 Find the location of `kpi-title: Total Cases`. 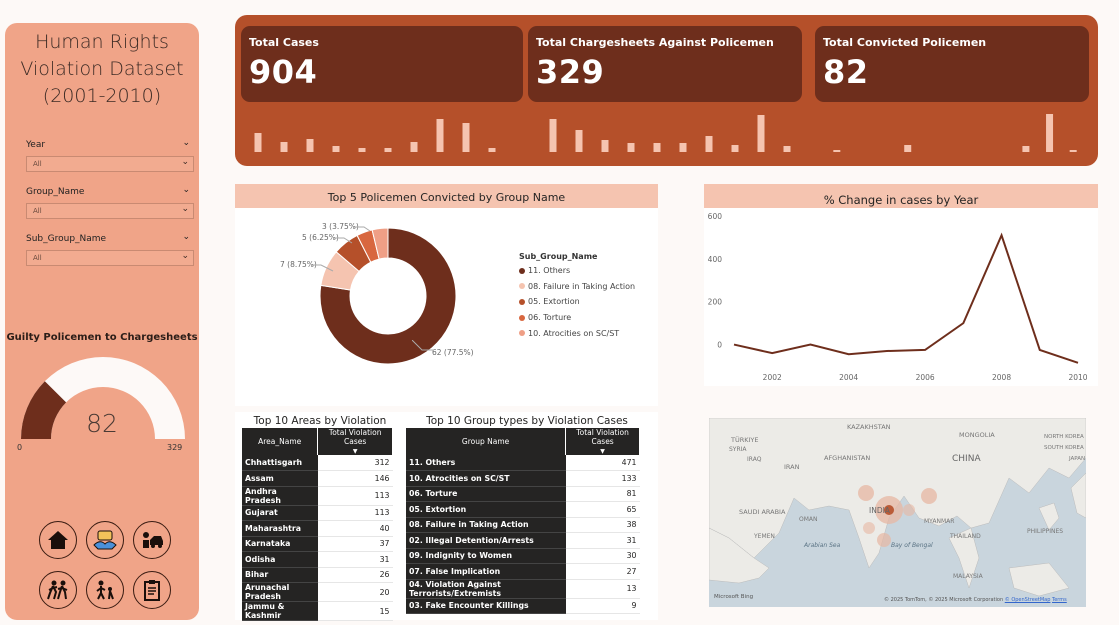

kpi-title: Total Cases is located at coordinates (284, 42).